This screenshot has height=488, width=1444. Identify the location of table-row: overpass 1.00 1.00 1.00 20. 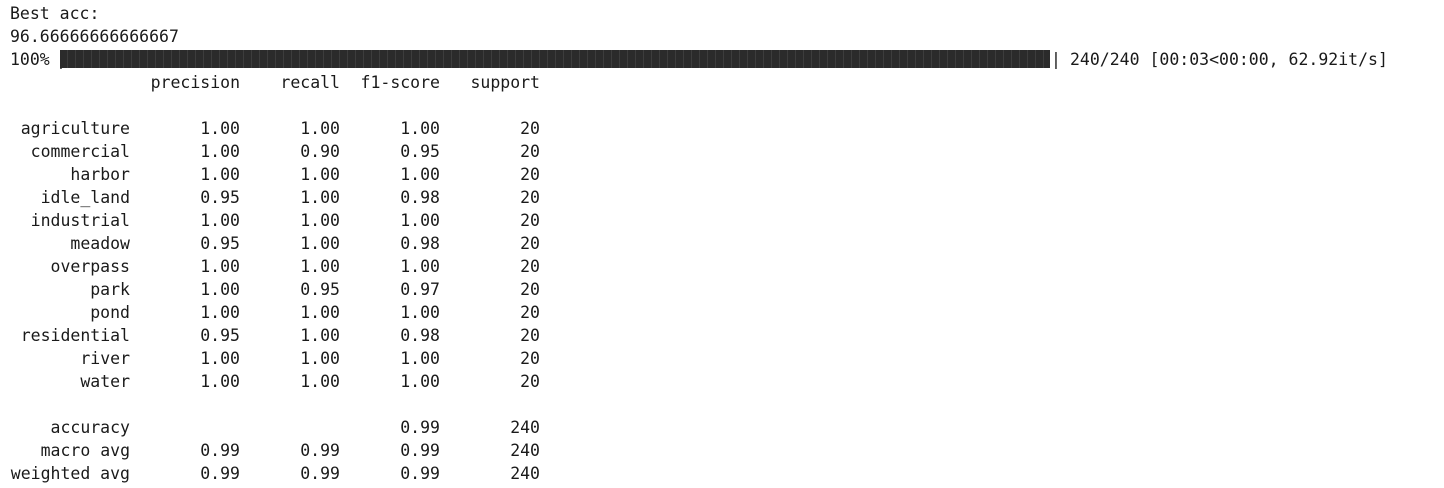
(275, 266).